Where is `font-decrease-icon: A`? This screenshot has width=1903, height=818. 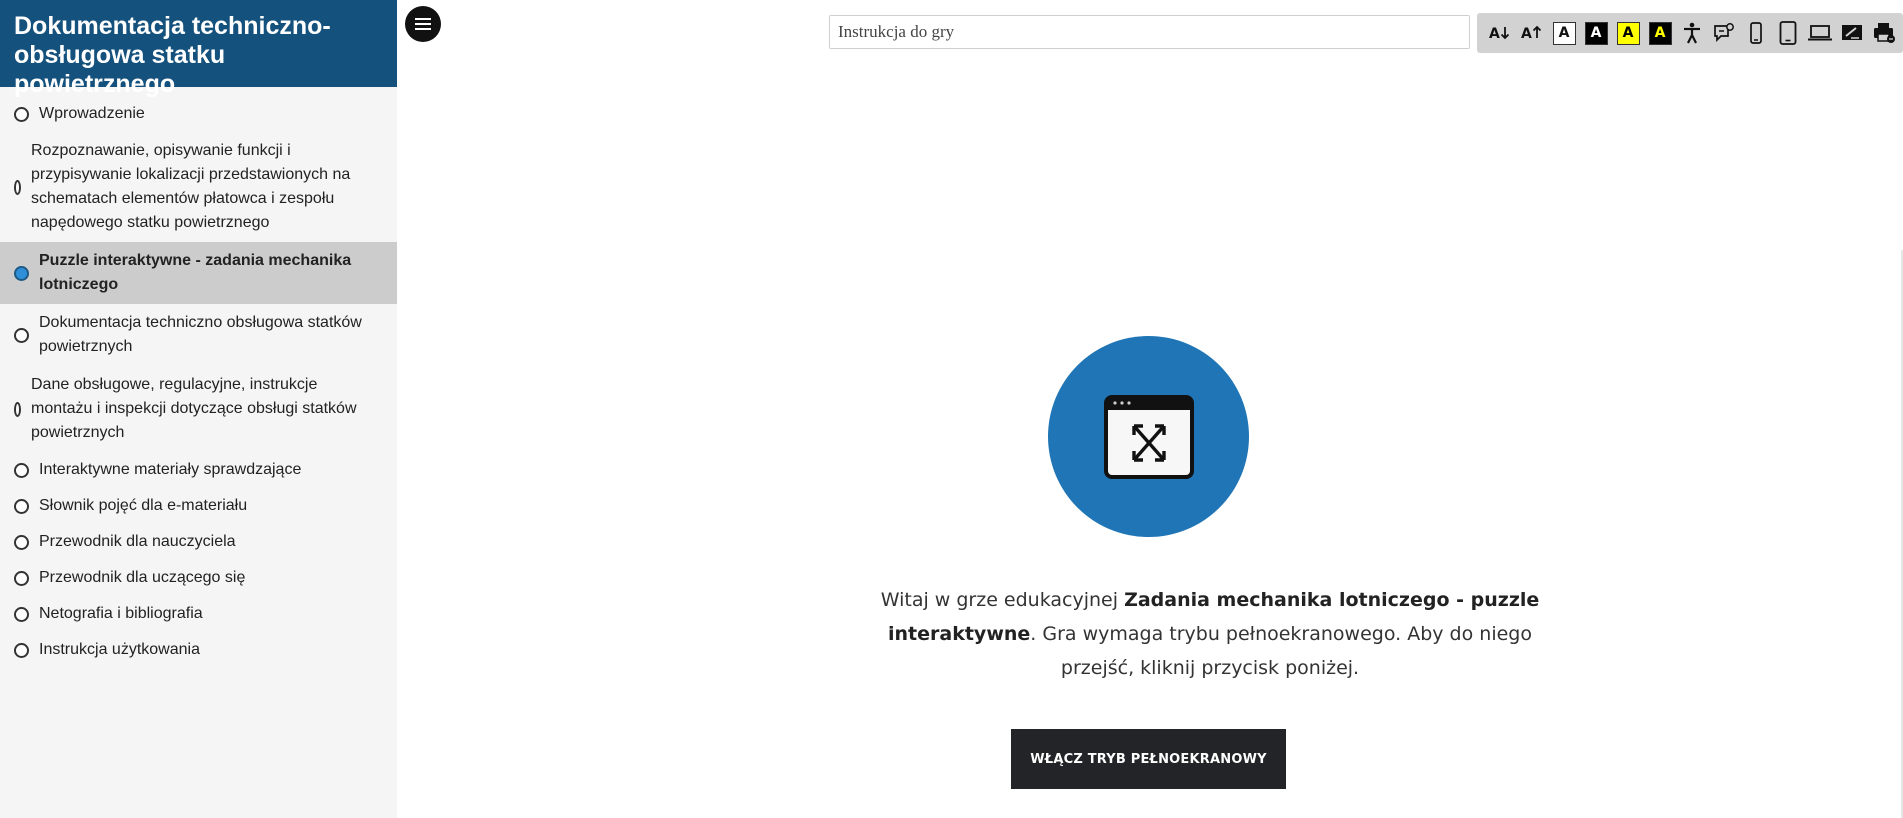
font-decrease-icon: A is located at coordinates (1499, 34).